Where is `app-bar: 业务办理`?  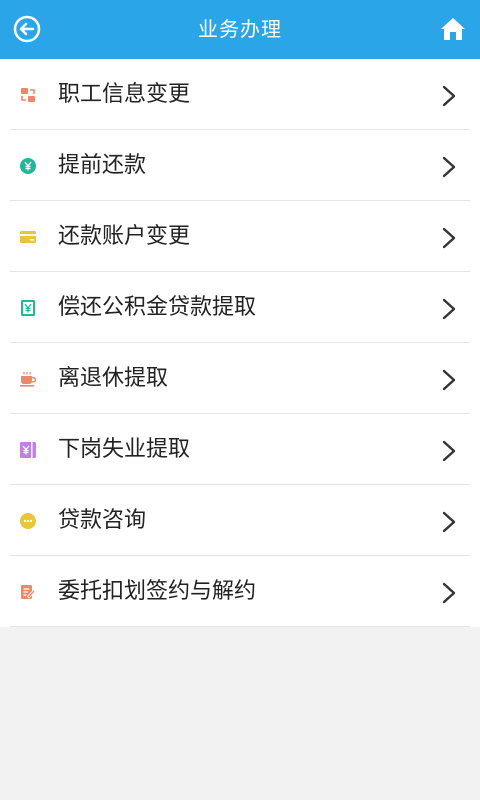 app-bar: 业务办理 is located at coordinates (240, 29).